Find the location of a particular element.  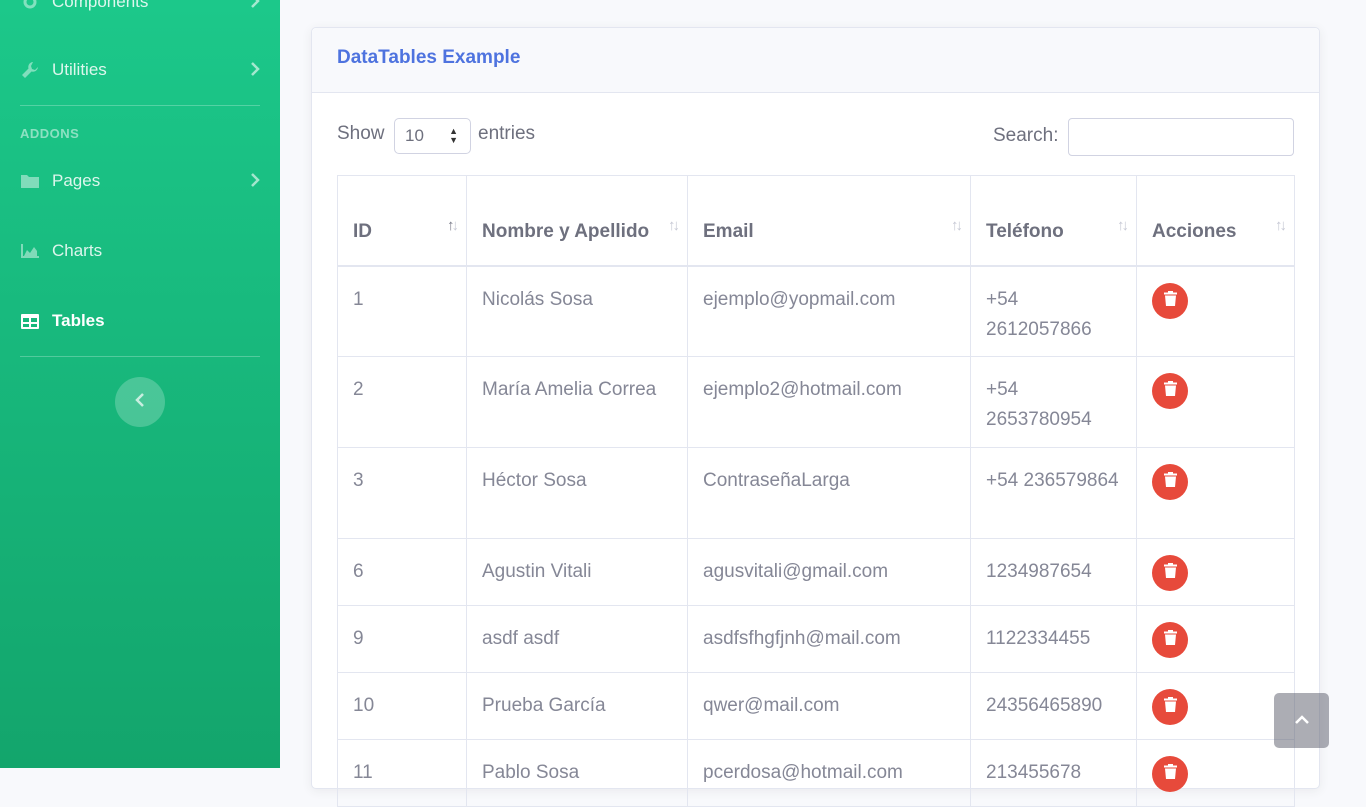

sidebar-item-pages: Pages is located at coordinates (140, 181).